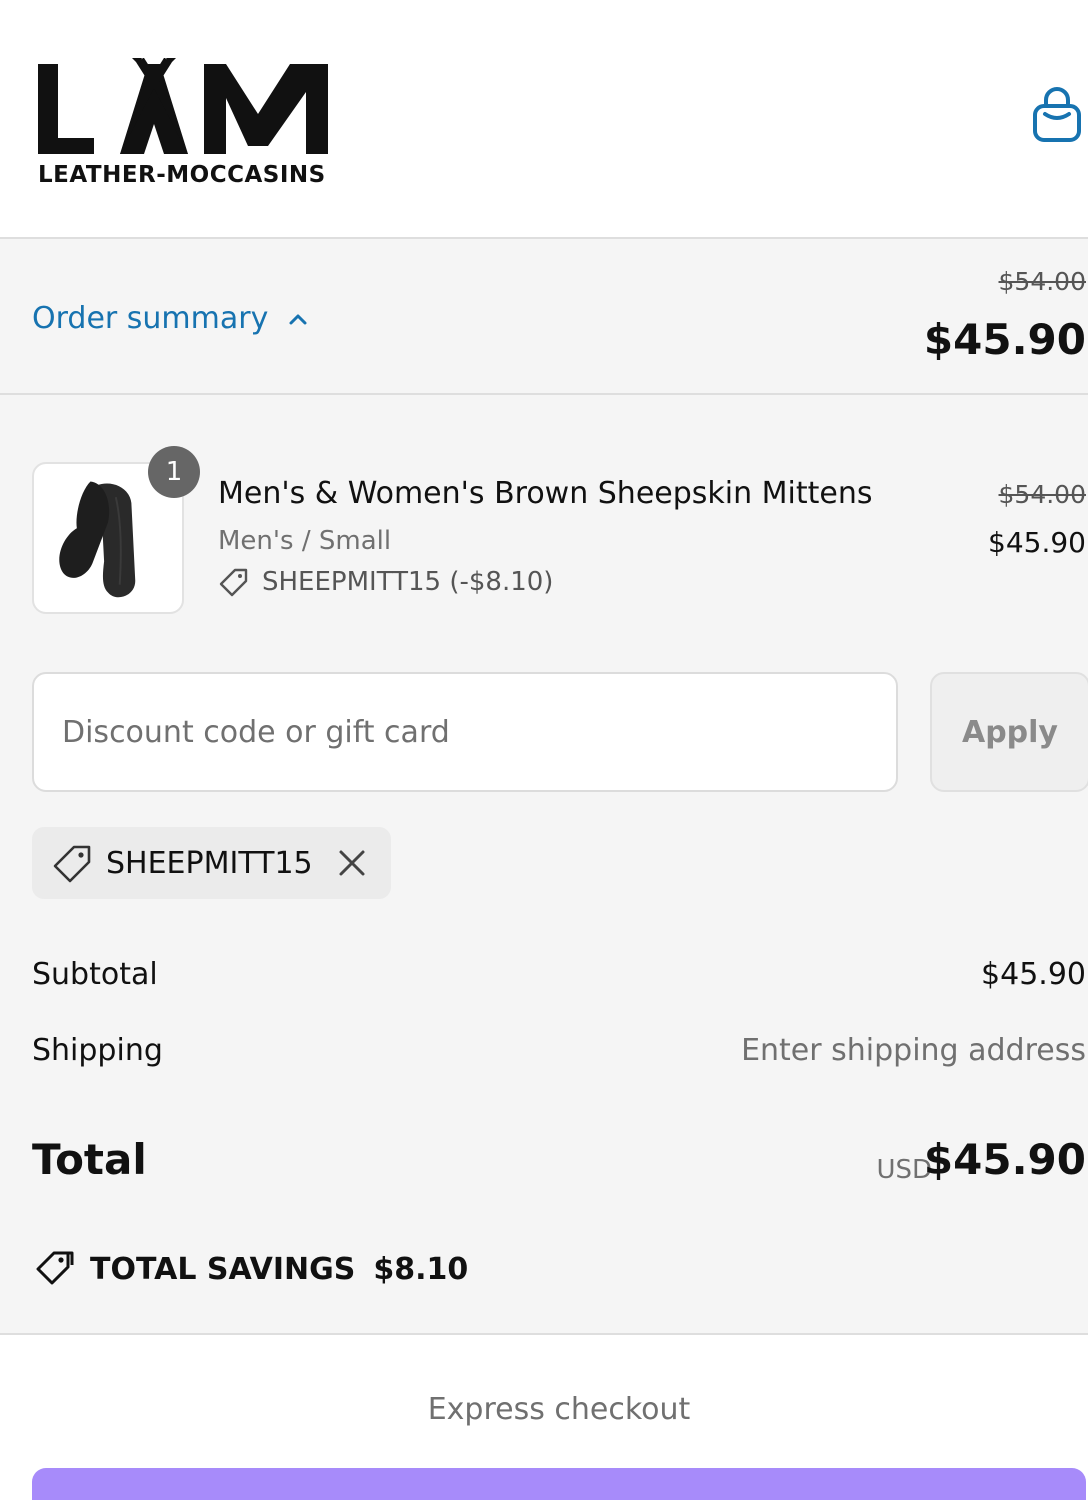 Image resolution: width=1088 pixels, height=1500 pixels. What do you see at coordinates (544, 316) in the screenshot?
I see `order-summary-bar: Order summary $54.00 $45.90` at bounding box center [544, 316].